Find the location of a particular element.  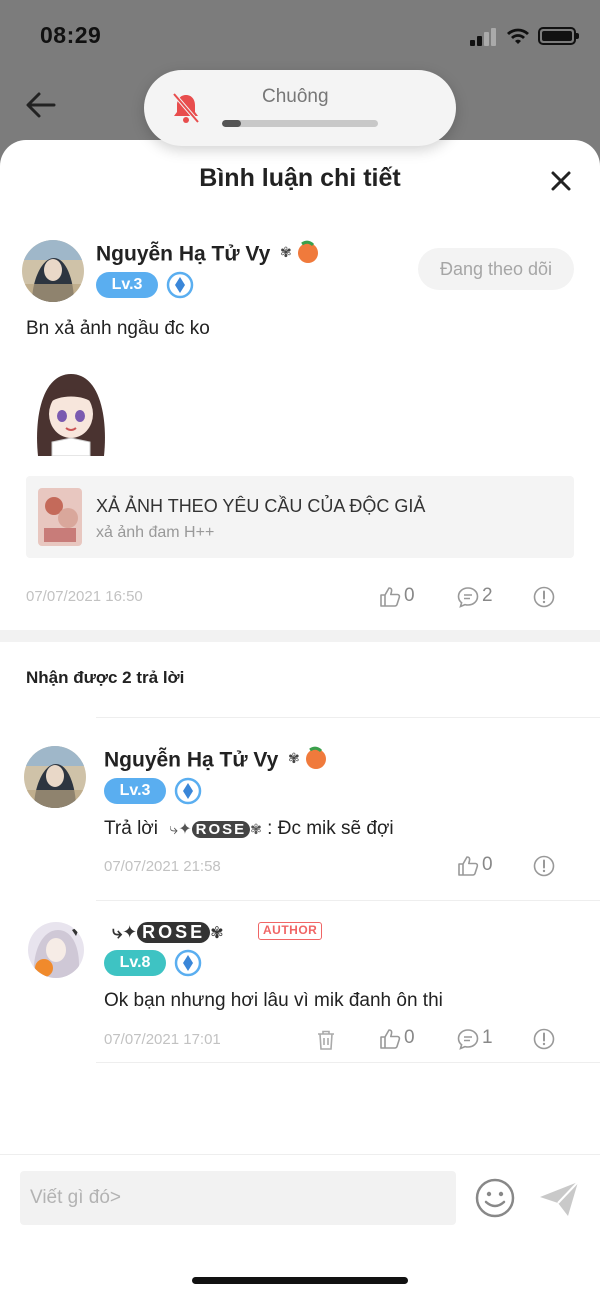

ringer-volume-track is located at coordinates (300, 123).